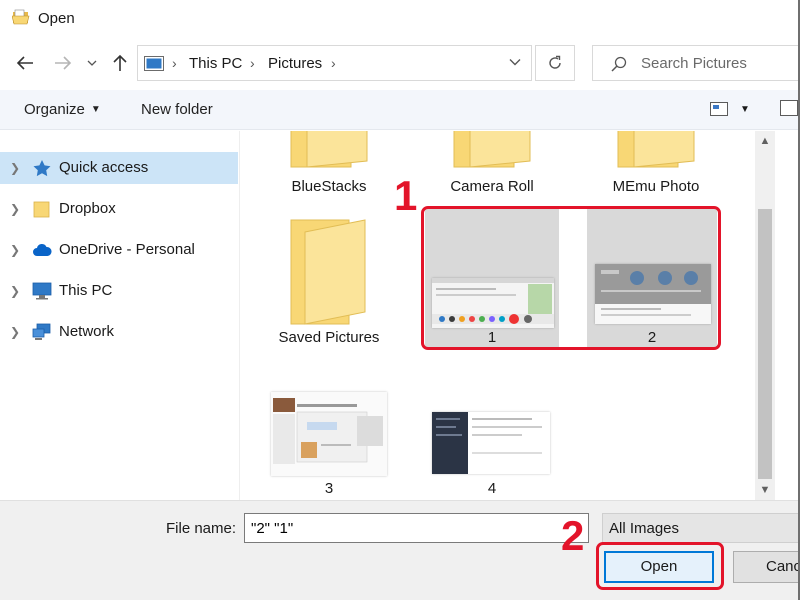  I want to click on annotation-step-1: 1, so click(406, 195).